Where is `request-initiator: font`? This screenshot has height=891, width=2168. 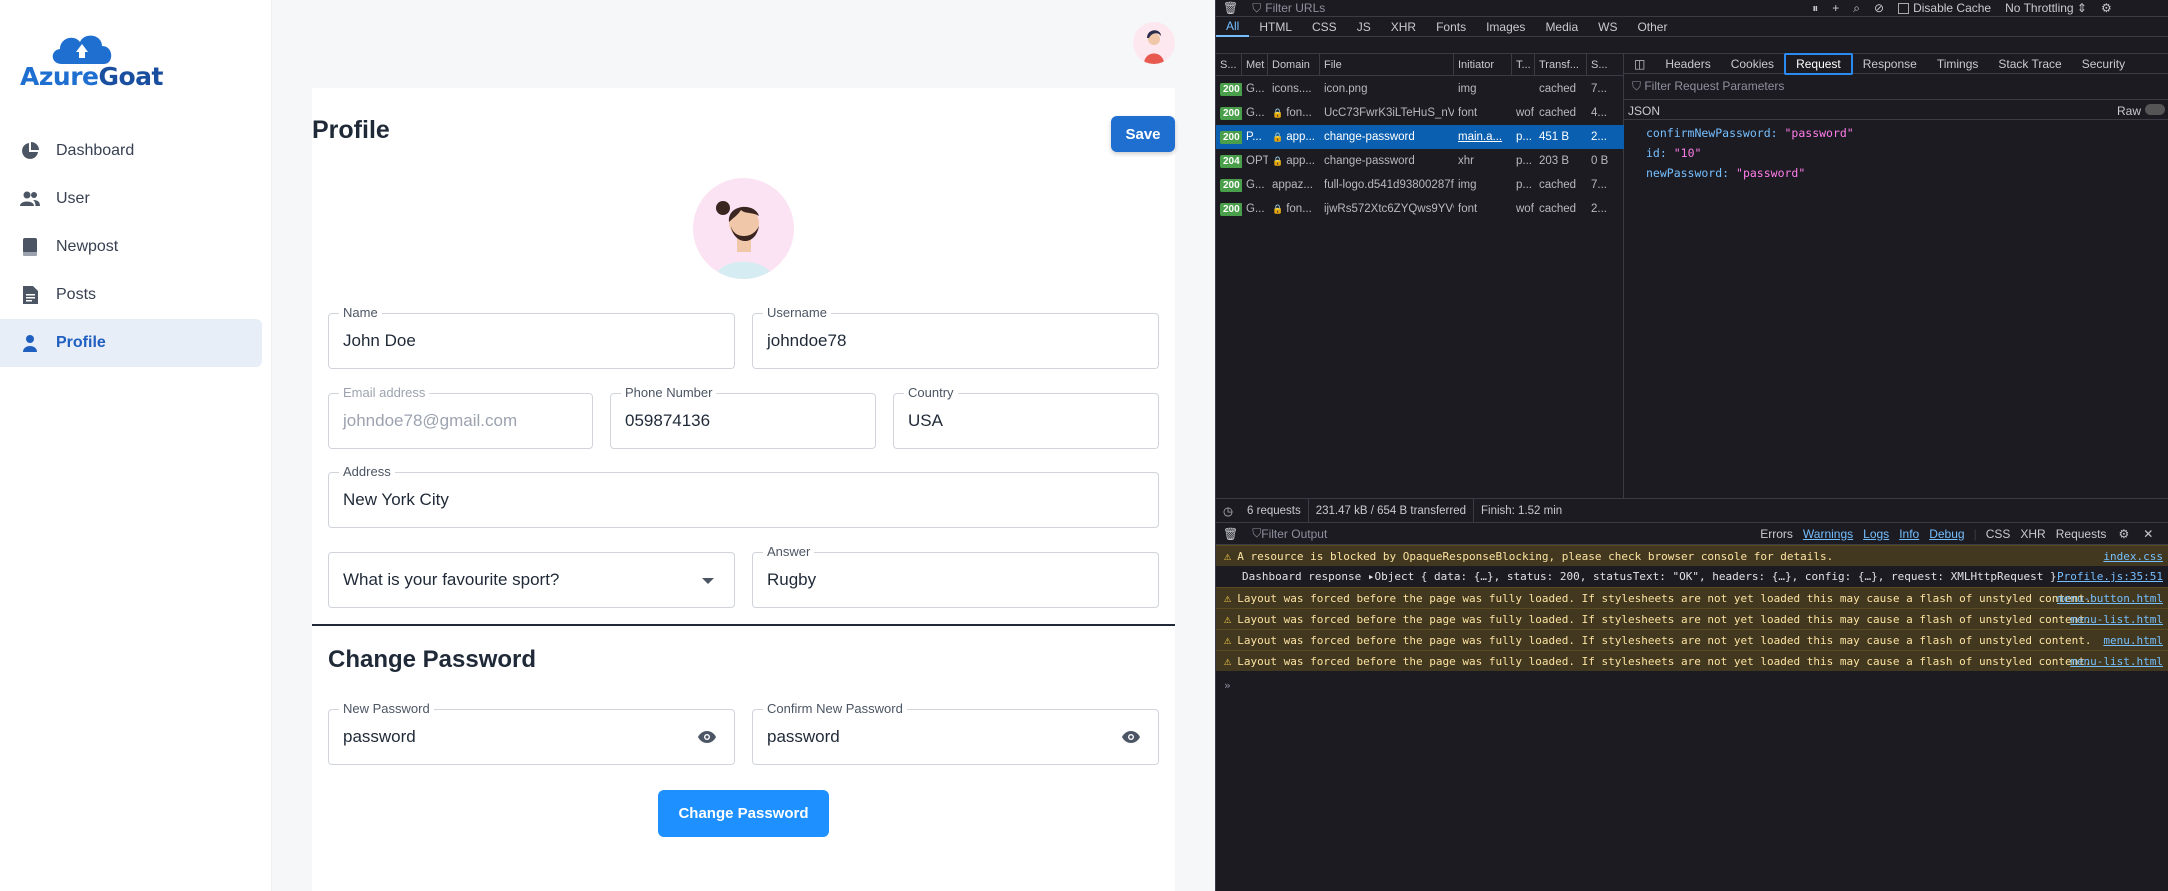
request-initiator: font is located at coordinates (1483, 209).